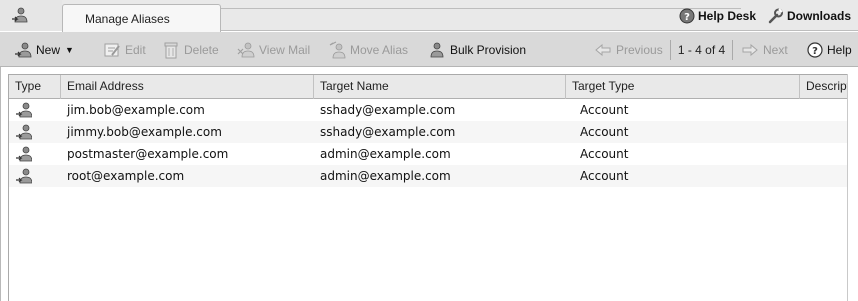 The image size is (858, 301). I want to click on page-info: 1 - 4 of 4, so click(701, 50).